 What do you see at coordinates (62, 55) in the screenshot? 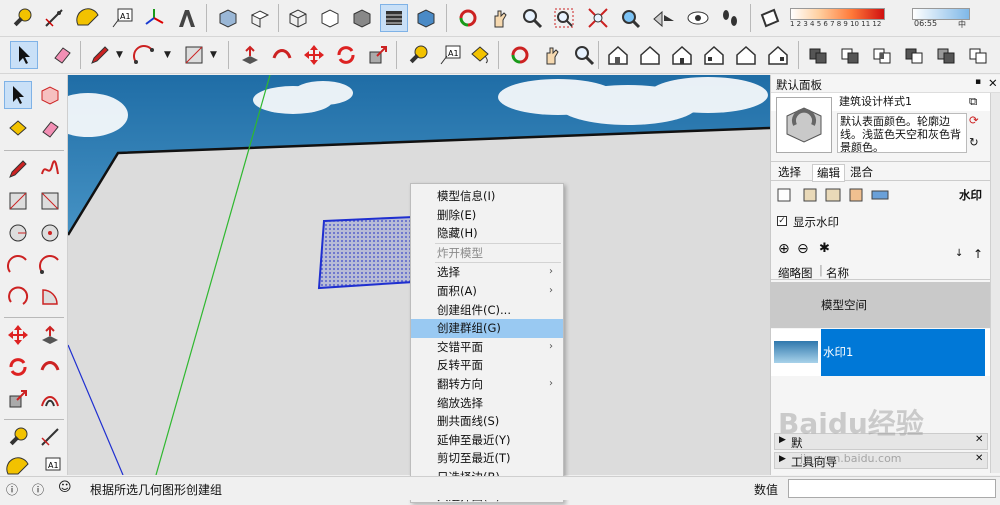
I see `eraser-icon` at bounding box center [62, 55].